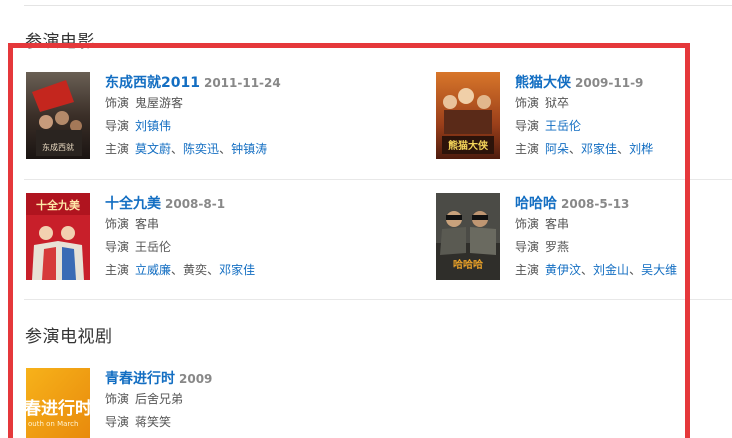 The image size is (732, 438). What do you see at coordinates (536, 204) in the screenshot?
I see `movie-title-link: 哈哈哈` at bounding box center [536, 204].